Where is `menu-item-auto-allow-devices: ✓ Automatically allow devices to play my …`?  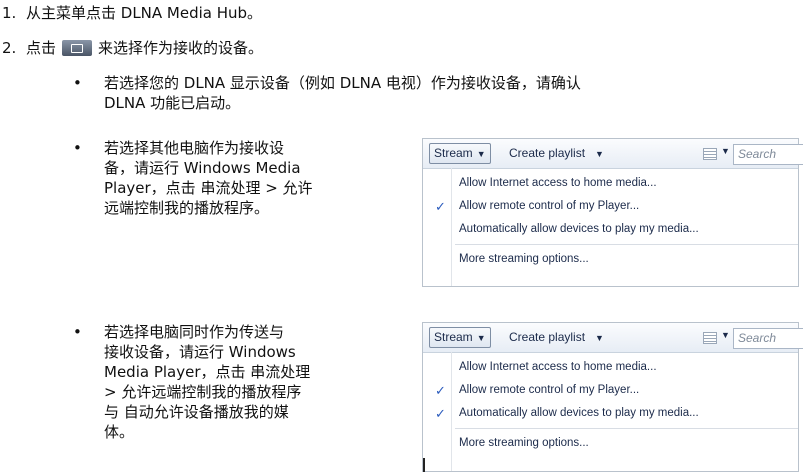
menu-item-auto-allow-devices: ✓ Automatically allow devices to play my … is located at coordinates (610, 413).